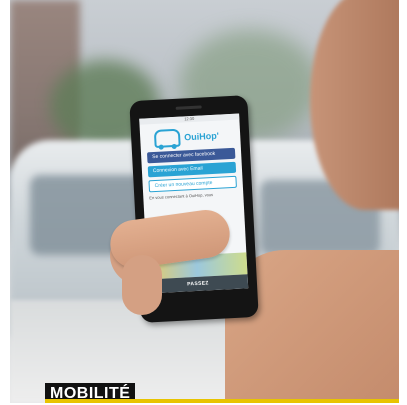 This screenshot has width=407, height=405. I want to click on accent-bar, so click(222, 401).